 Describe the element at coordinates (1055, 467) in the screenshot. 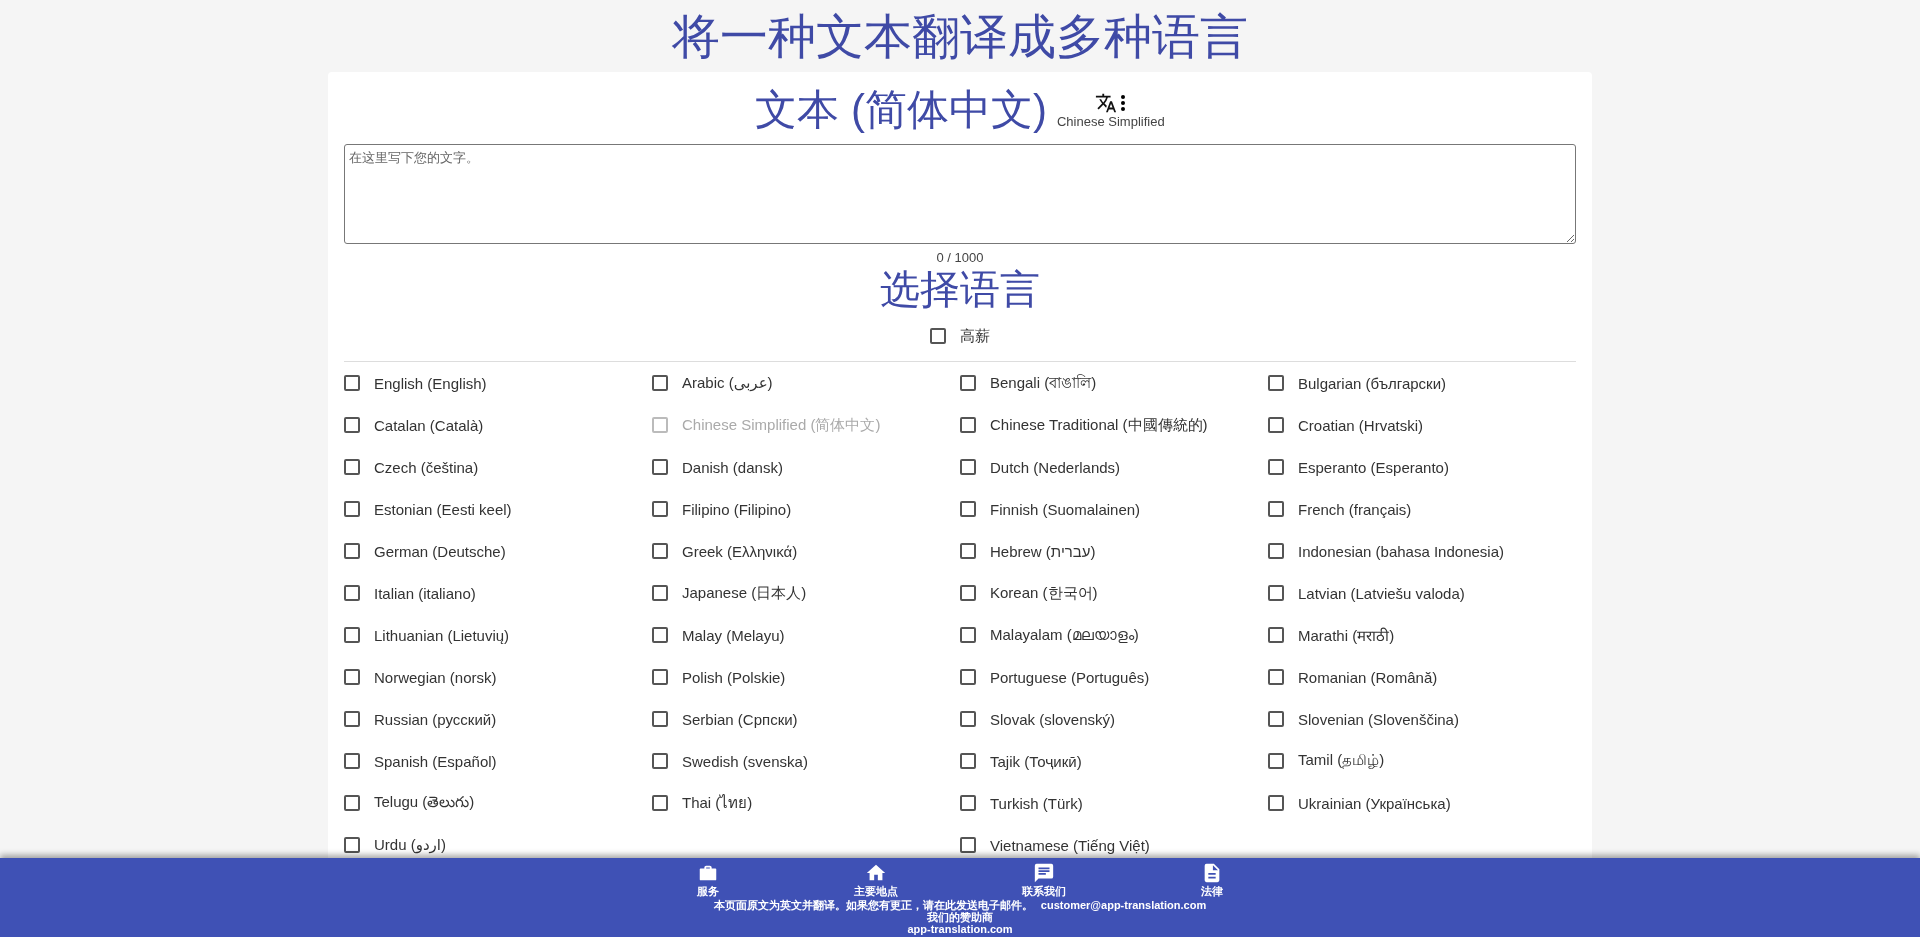

I see `language-label: Dutch (Nederlands)` at that location.